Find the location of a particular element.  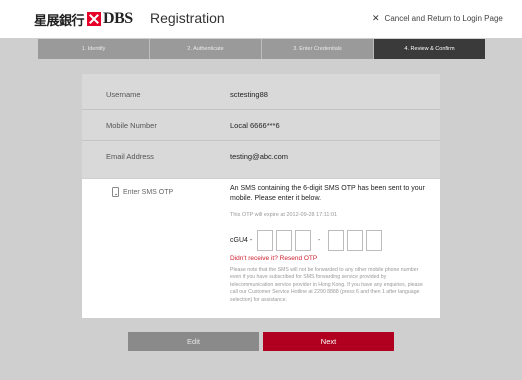

dbs-x-mark-icon is located at coordinates (94, 19).